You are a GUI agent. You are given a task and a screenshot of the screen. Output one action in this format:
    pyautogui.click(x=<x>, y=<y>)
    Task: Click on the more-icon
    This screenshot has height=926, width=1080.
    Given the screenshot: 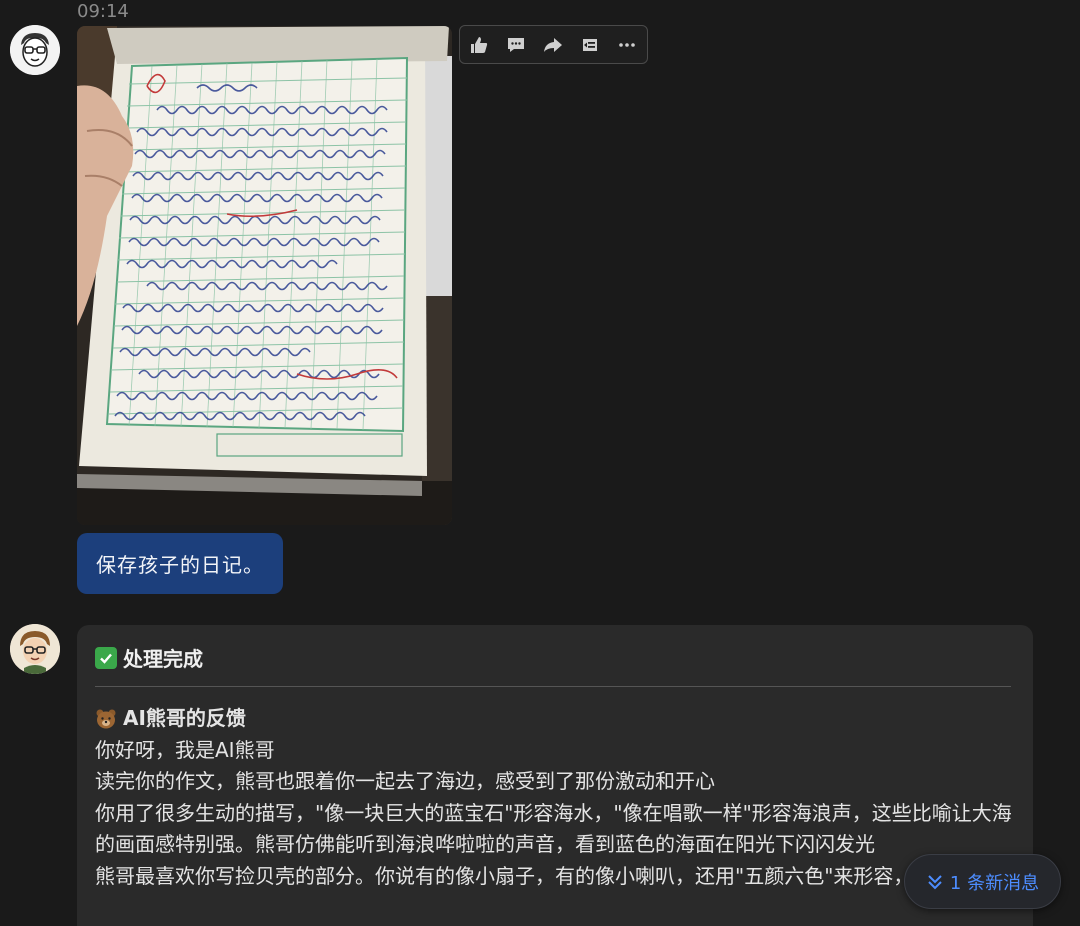 What is the action you would take?
    pyautogui.click(x=626, y=44)
    